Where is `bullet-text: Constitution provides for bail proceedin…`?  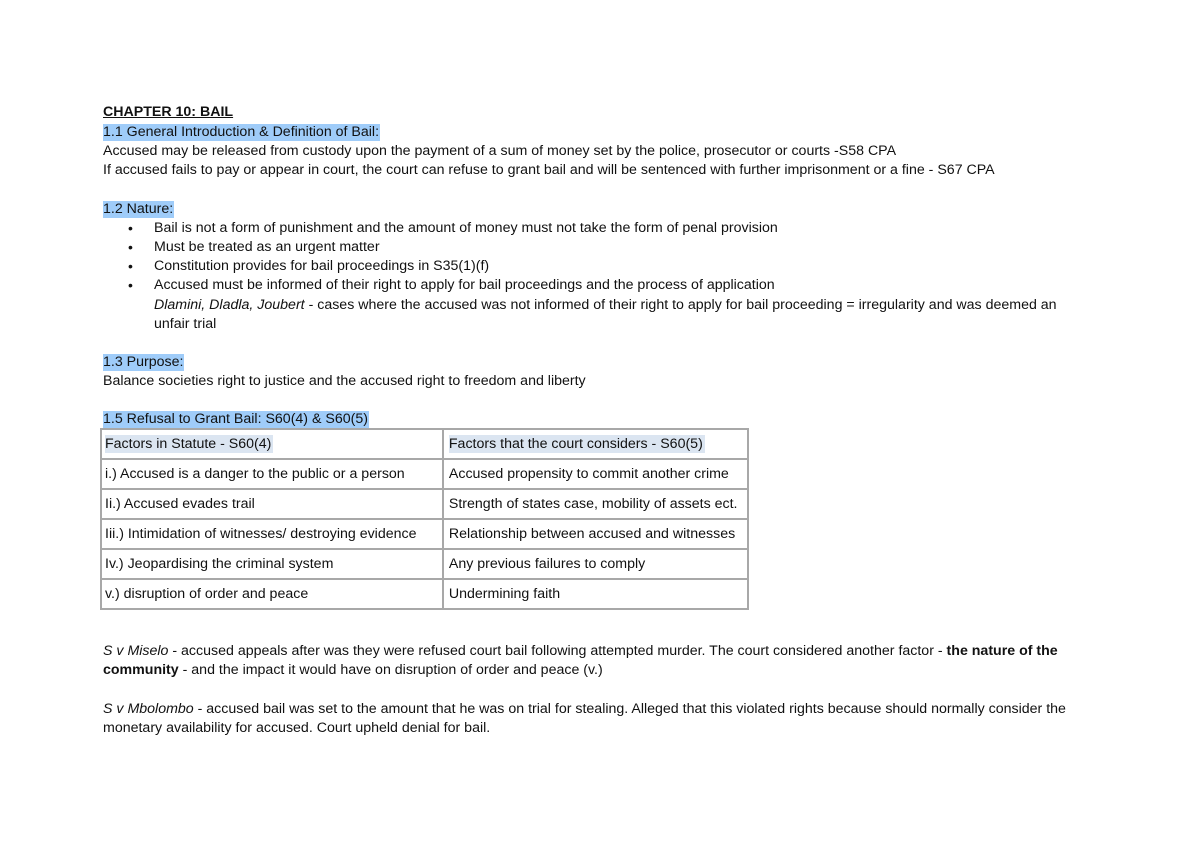
bullet-text: Constitution provides for bail proceedin… is located at coordinates (322, 266).